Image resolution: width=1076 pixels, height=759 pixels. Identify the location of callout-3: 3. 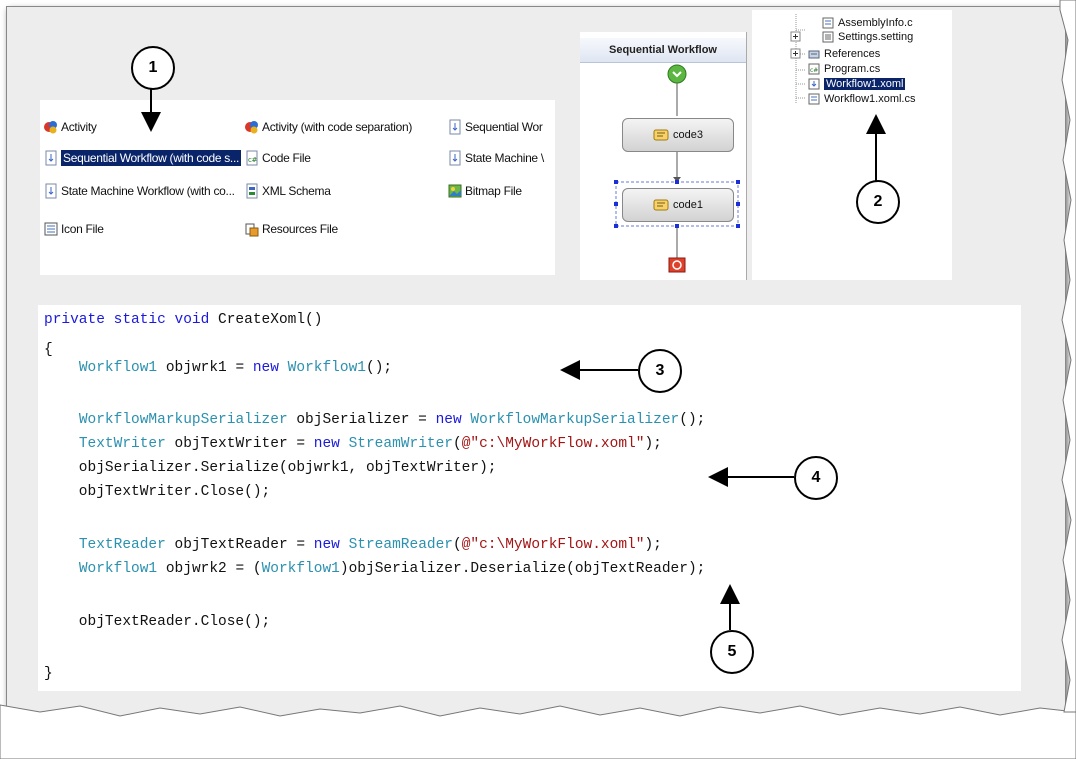
(660, 371).